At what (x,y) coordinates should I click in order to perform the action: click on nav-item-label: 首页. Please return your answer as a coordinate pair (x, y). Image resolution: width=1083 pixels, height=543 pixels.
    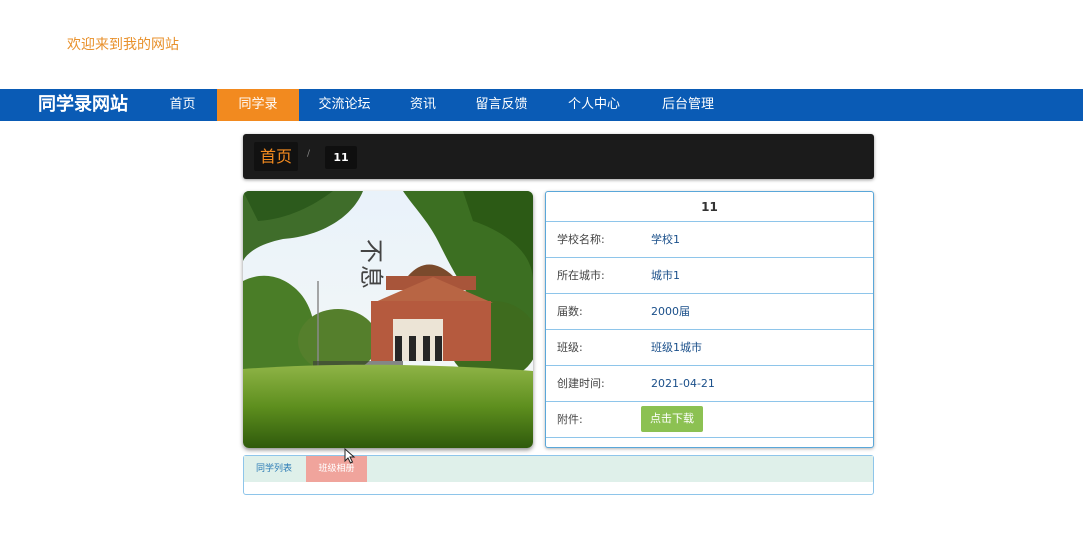
    Looking at the image, I should click on (182, 104).